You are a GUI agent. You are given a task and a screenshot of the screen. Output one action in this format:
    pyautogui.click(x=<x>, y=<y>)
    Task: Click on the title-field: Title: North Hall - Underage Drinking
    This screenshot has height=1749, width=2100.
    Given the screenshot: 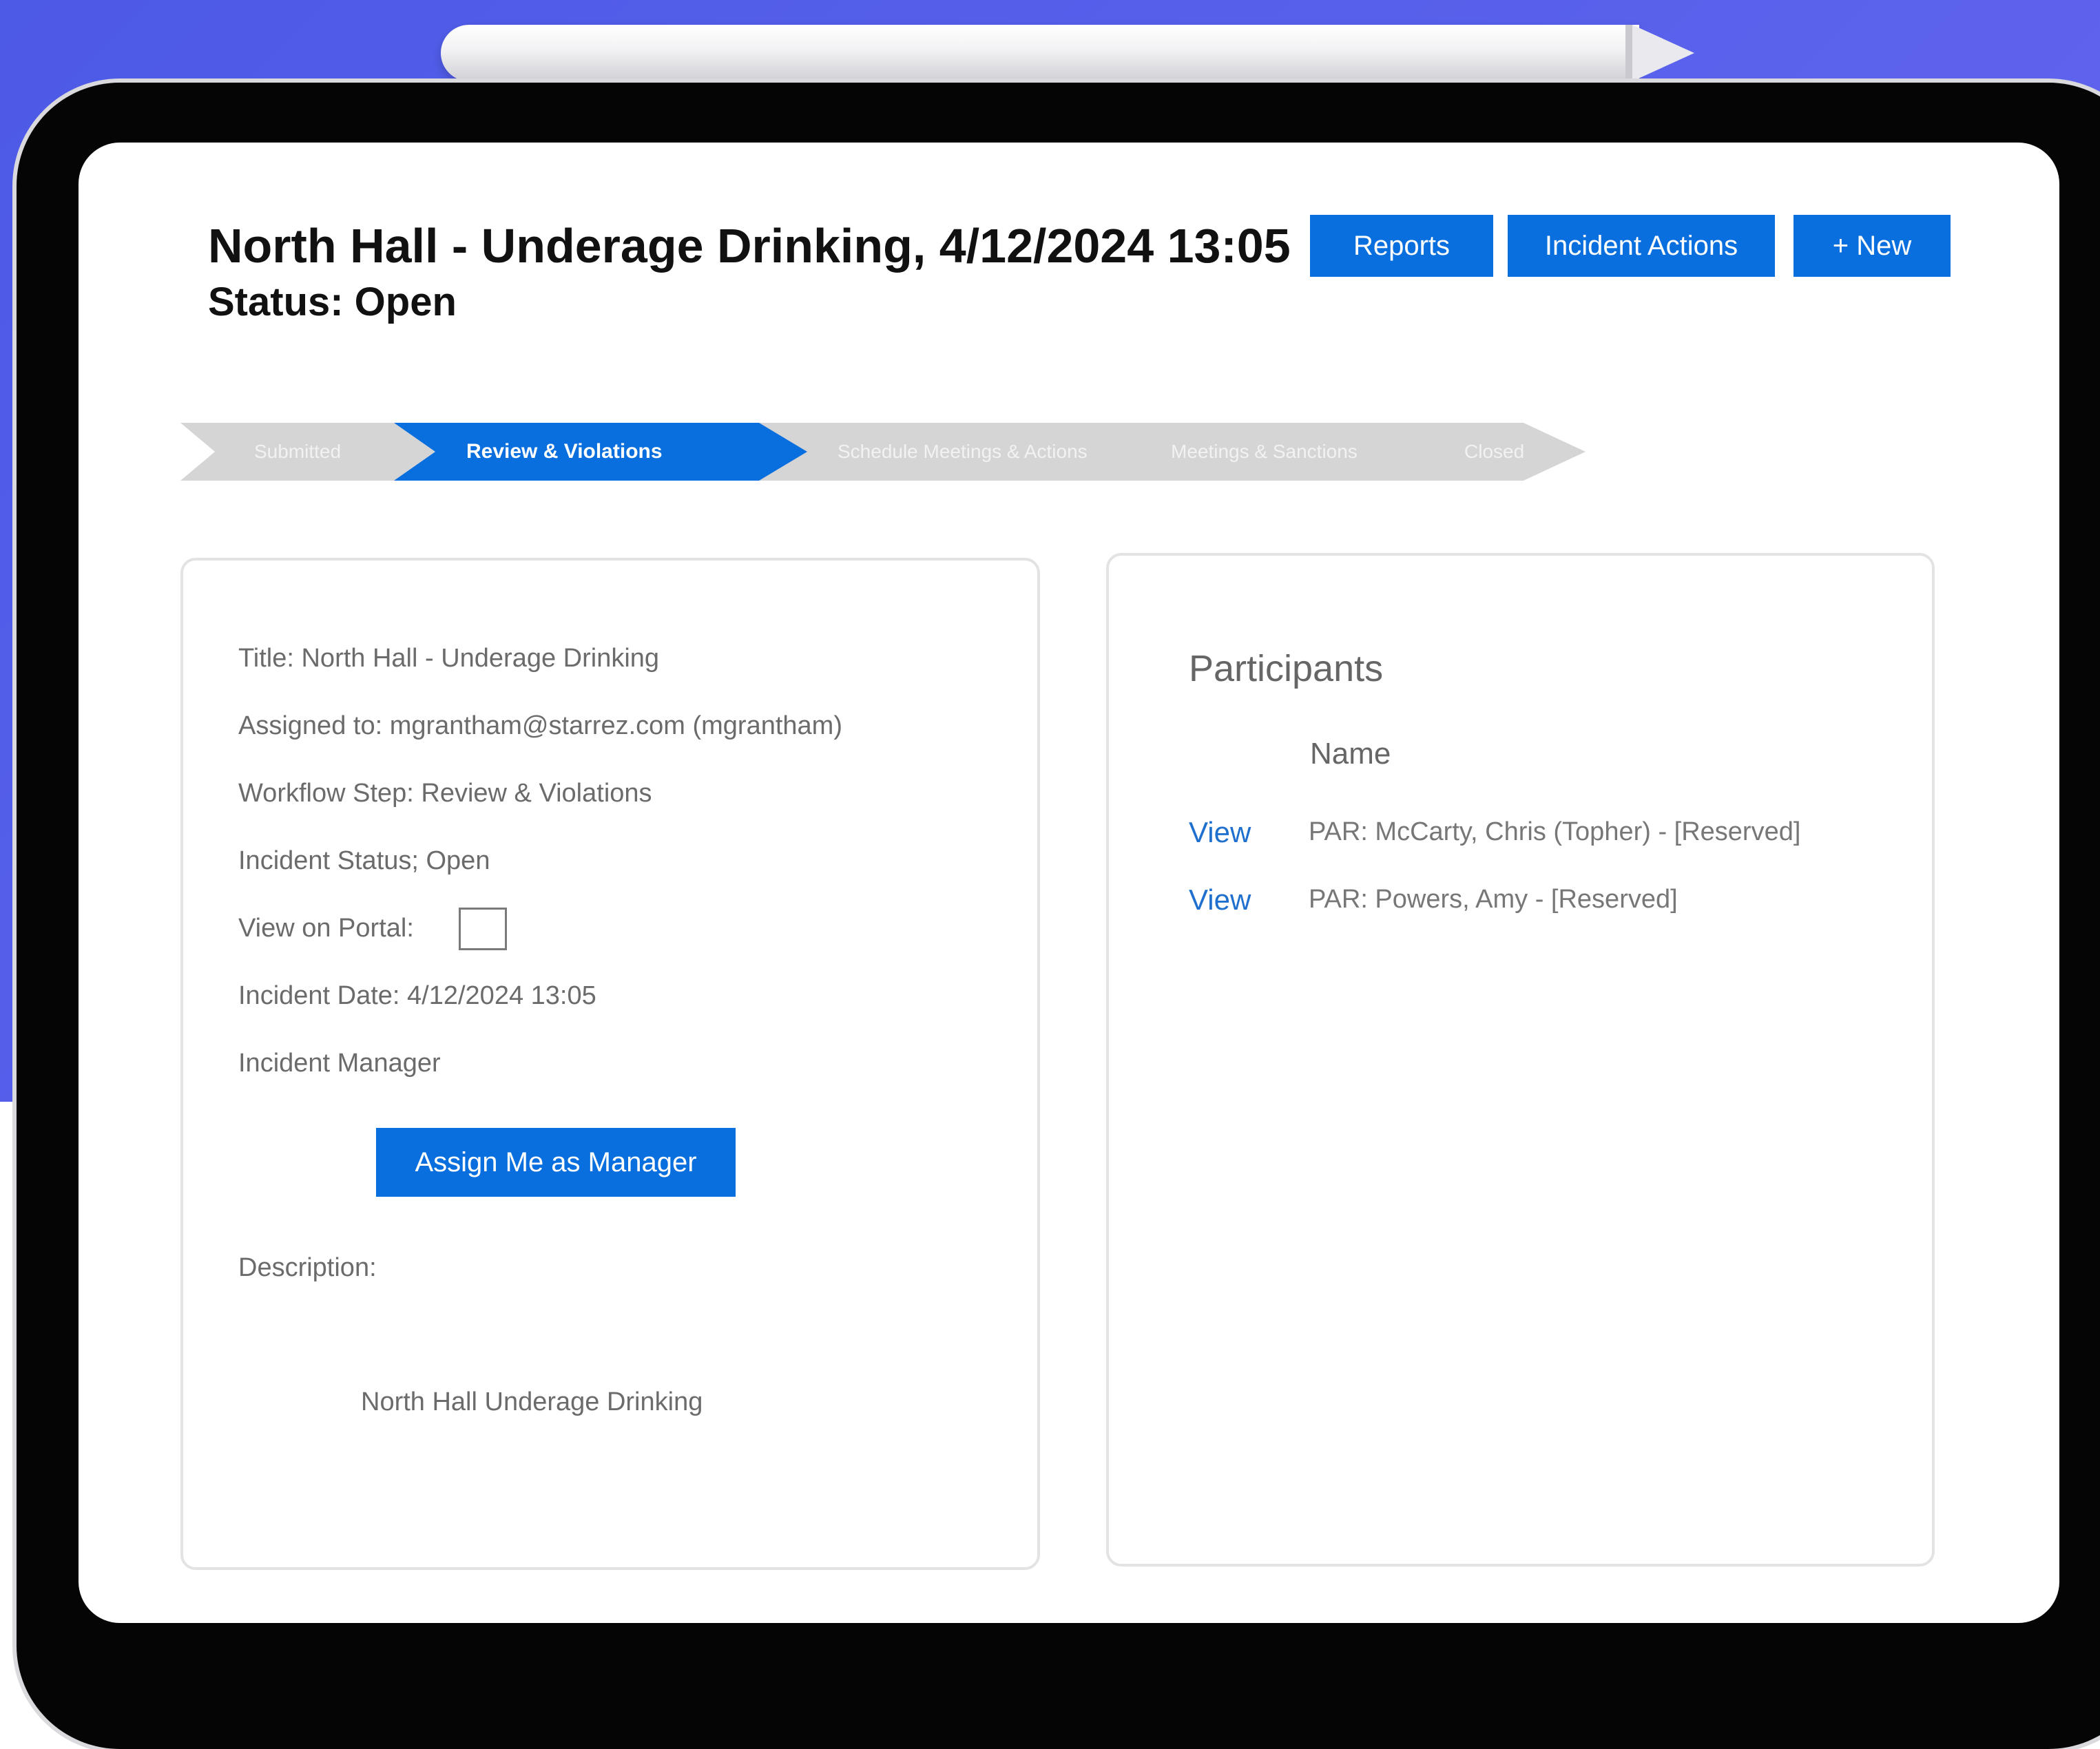 What is the action you would take?
    pyautogui.click(x=449, y=658)
    